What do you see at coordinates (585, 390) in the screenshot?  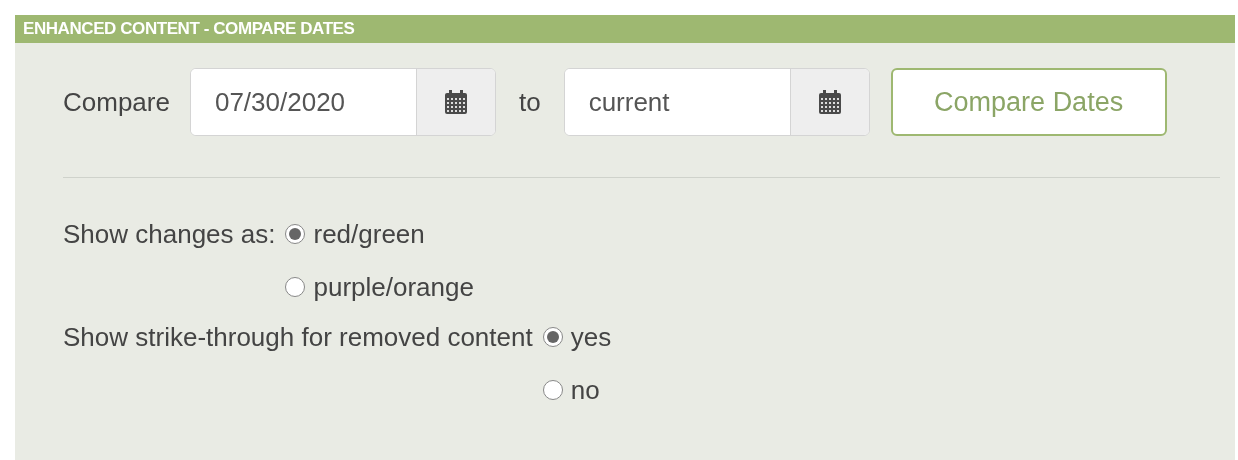 I see `radio-label: no` at bounding box center [585, 390].